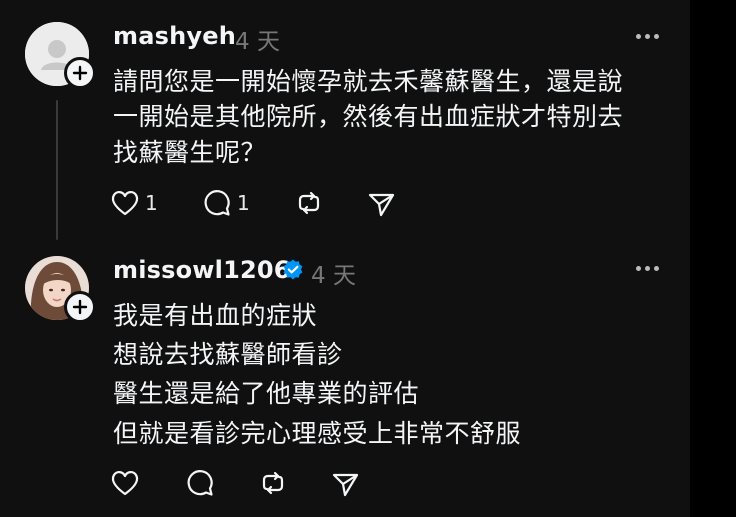 This screenshot has width=736, height=517. I want to click on reply-button, so click(201, 483).